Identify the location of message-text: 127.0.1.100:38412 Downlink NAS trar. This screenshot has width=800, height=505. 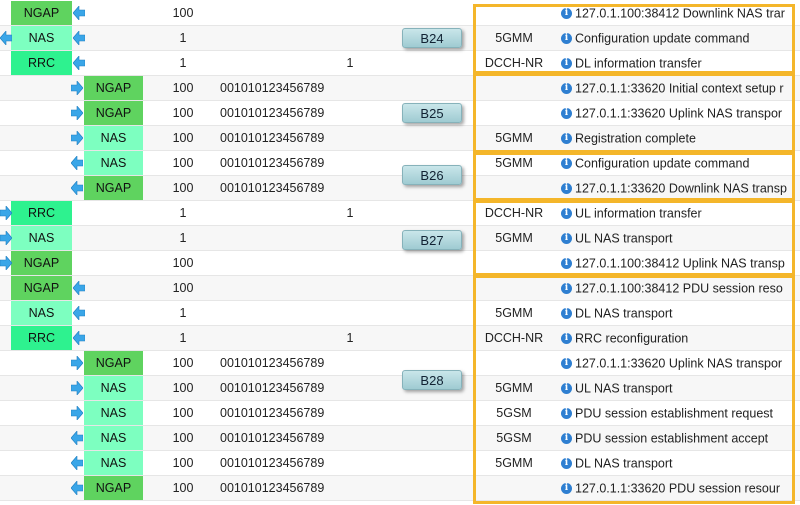
(680, 13).